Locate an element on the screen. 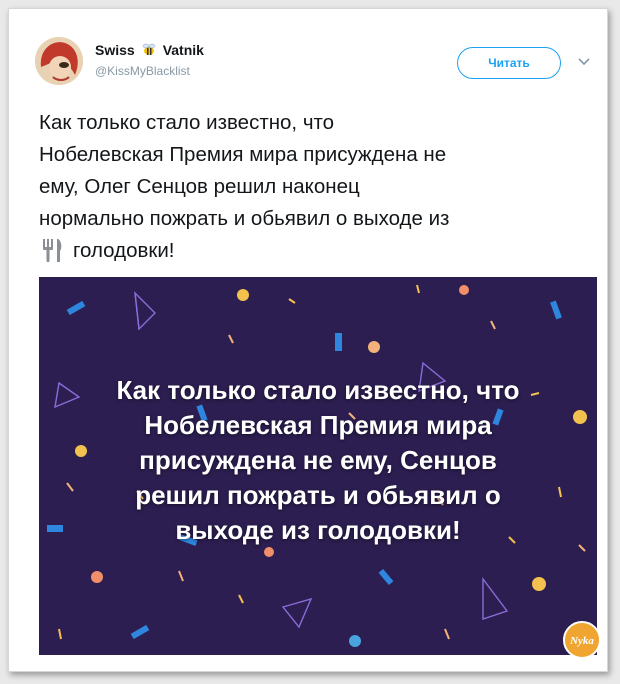 Image resolution: width=620 pixels, height=684 pixels. tweet-line-last: голодовки! is located at coordinates (317, 251).